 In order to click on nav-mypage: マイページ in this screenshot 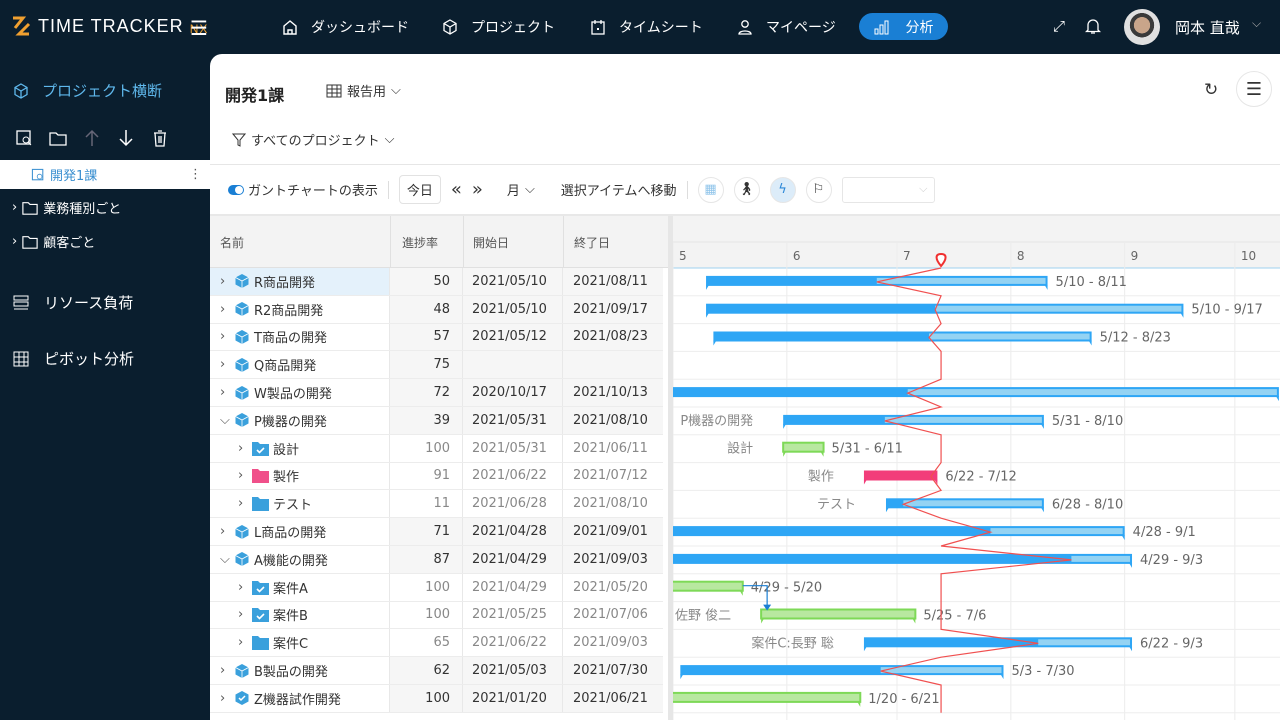, I will do `click(786, 27)`.